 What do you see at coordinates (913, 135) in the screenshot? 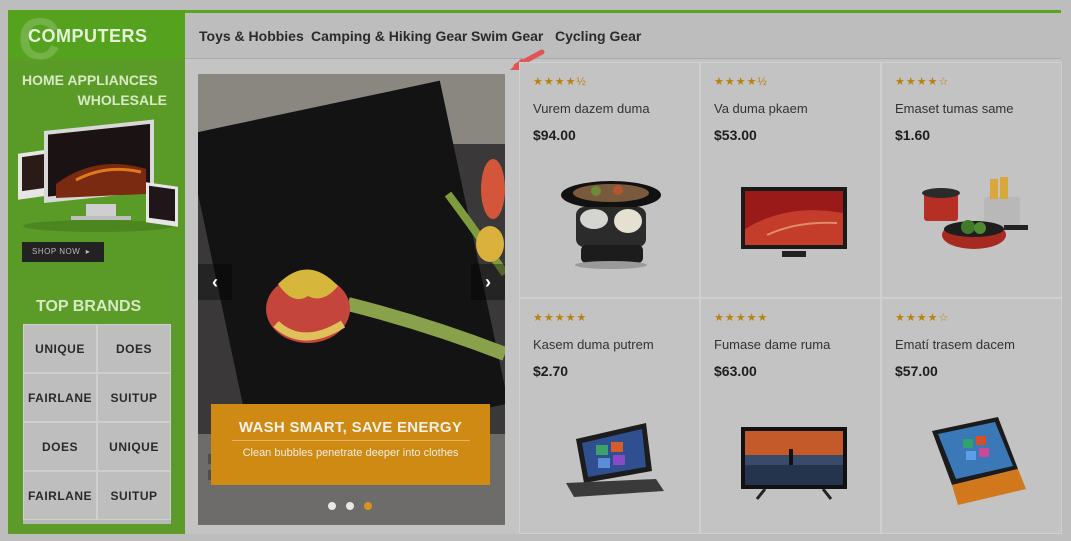
I see `product-price: $1.60` at bounding box center [913, 135].